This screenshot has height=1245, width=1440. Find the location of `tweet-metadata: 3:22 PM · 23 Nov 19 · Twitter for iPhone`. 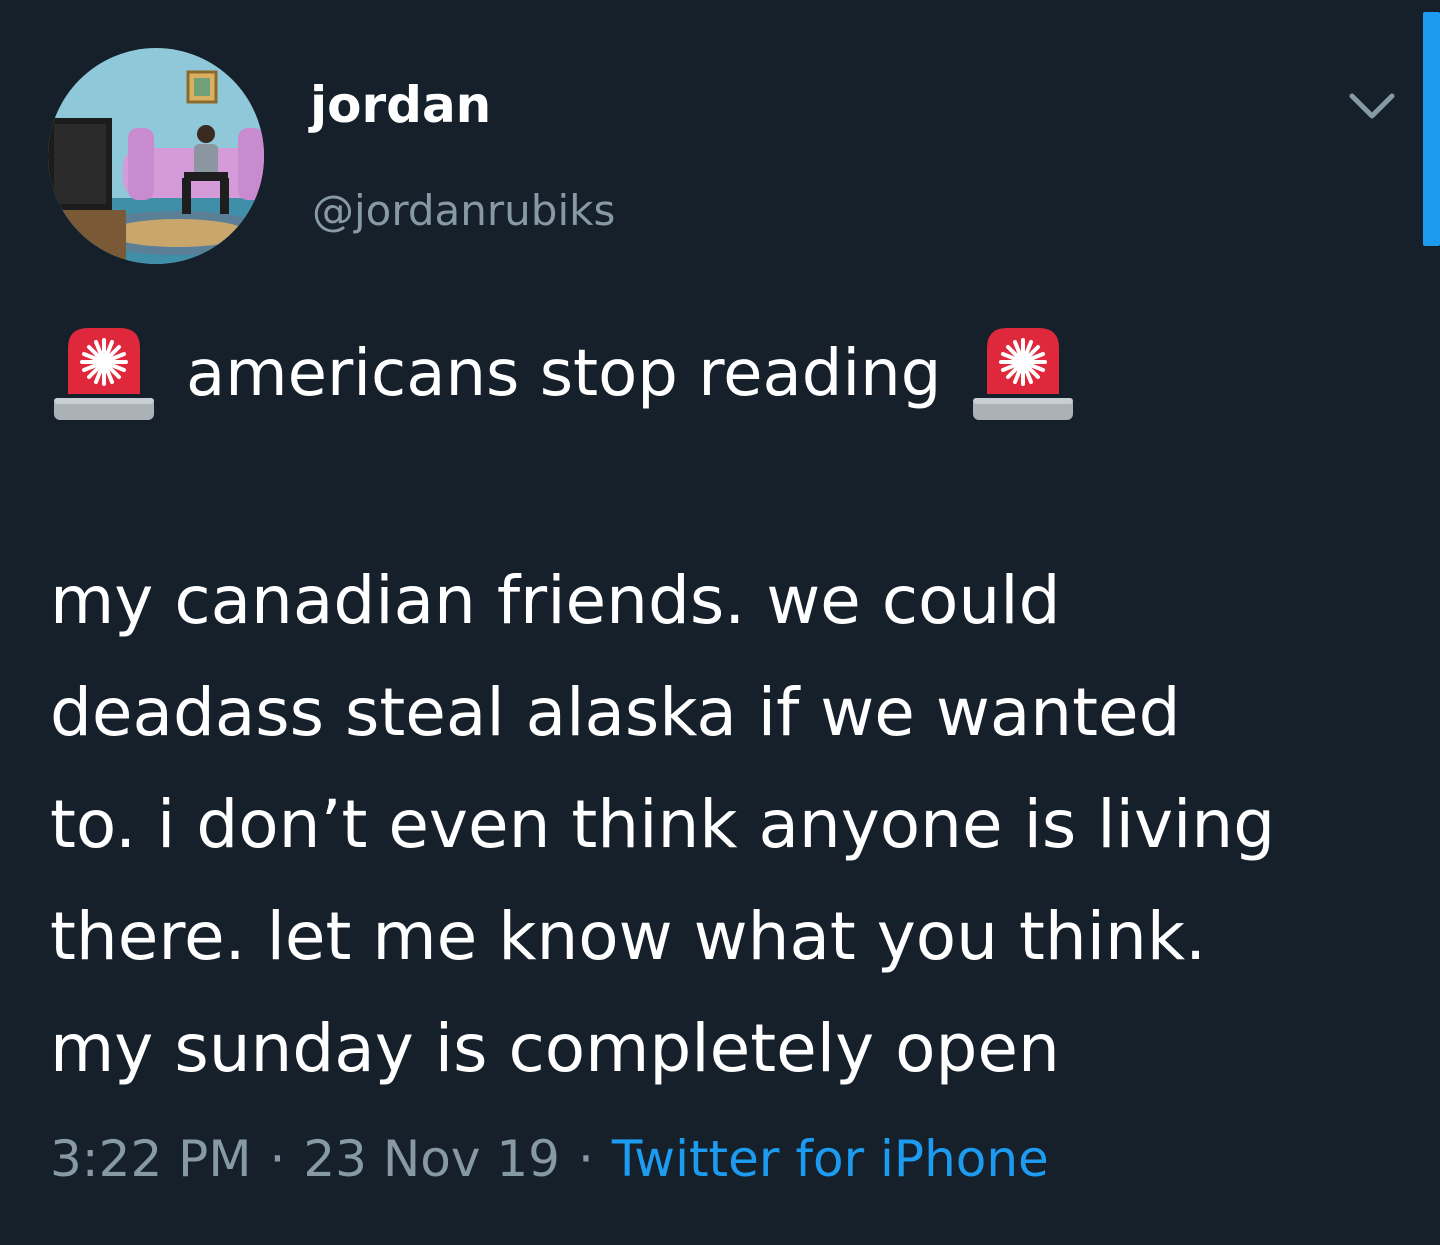

tweet-metadata: 3:22 PM · 23 Nov 19 · Twitter for iPhone is located at coordinates (549, 1159).